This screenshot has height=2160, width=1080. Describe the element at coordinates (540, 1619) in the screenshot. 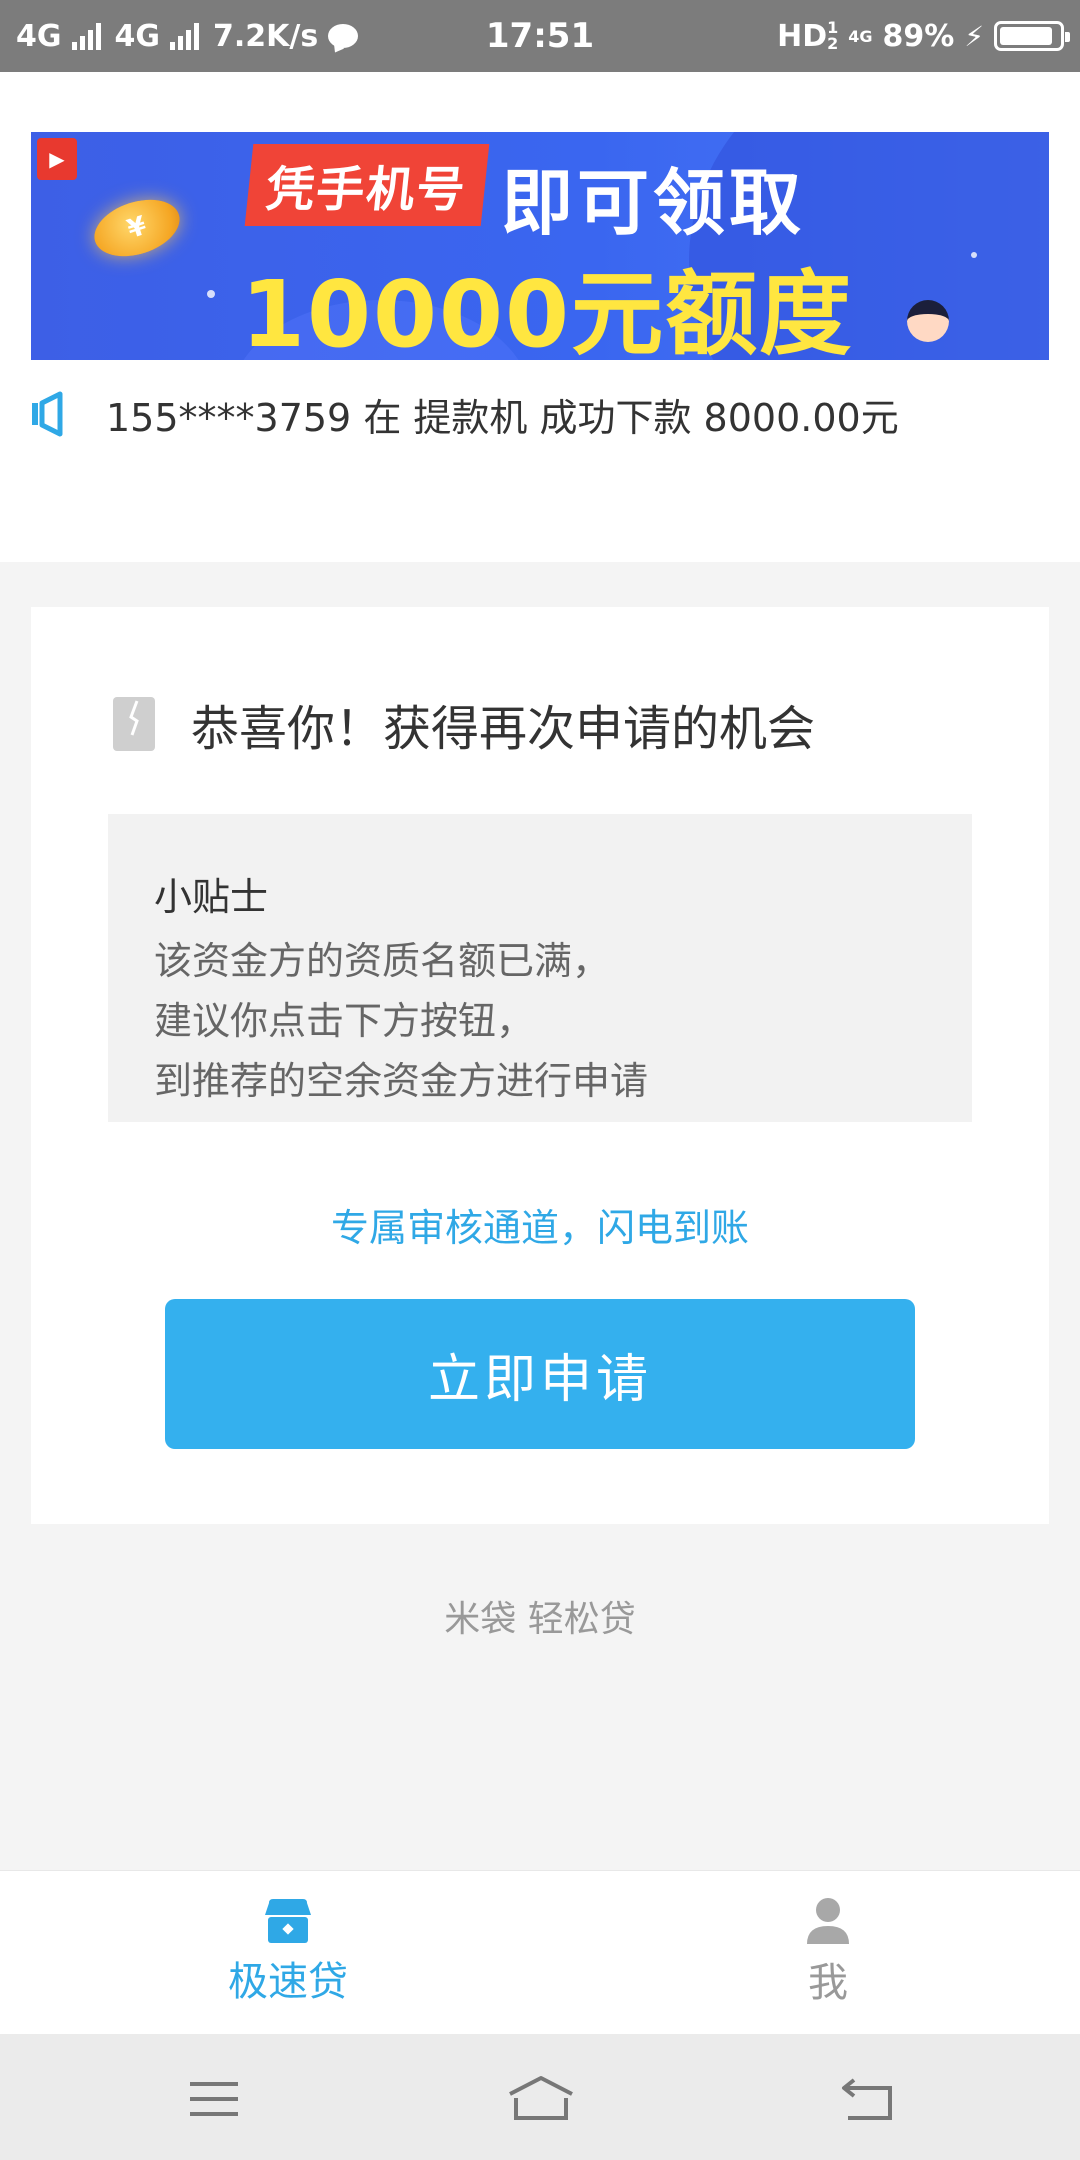

I see `brand-footer: 米袋 轻松贷` at that location.